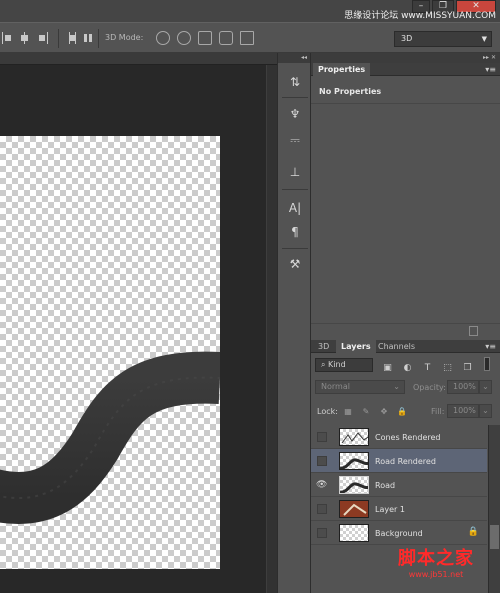  What do you see at coordinates (487, 364) in the screenshot?
I see `filter-toggle` at bounding box center [487, 364].